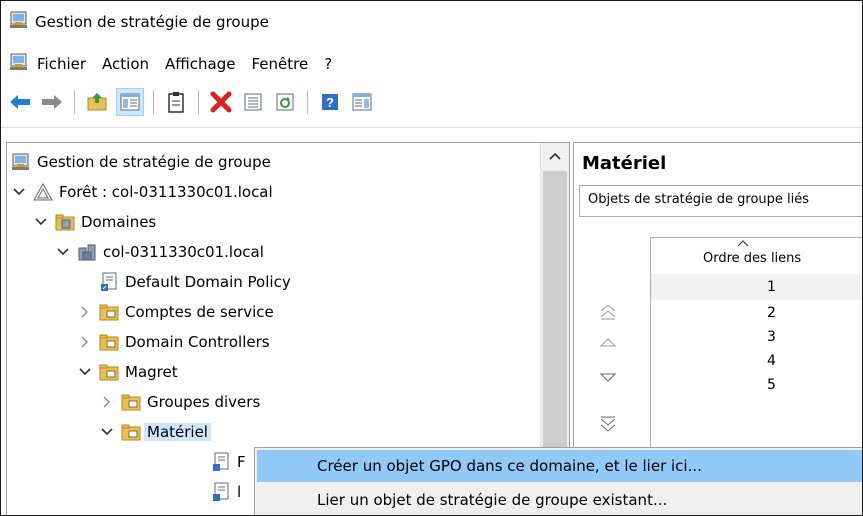 The image size is (863, 516). What do you see at coordinates (183, 252) in the screenshot?
I see `tree-label: col-0311330c01.local` at bounding box center [183, 252].